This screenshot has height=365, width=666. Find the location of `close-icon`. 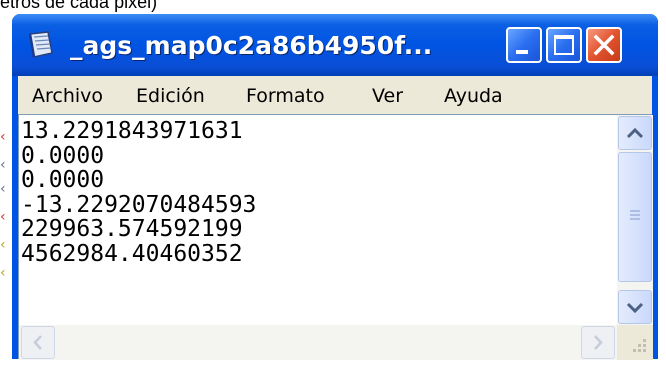

close-icon is located at coordinates (604, 45).